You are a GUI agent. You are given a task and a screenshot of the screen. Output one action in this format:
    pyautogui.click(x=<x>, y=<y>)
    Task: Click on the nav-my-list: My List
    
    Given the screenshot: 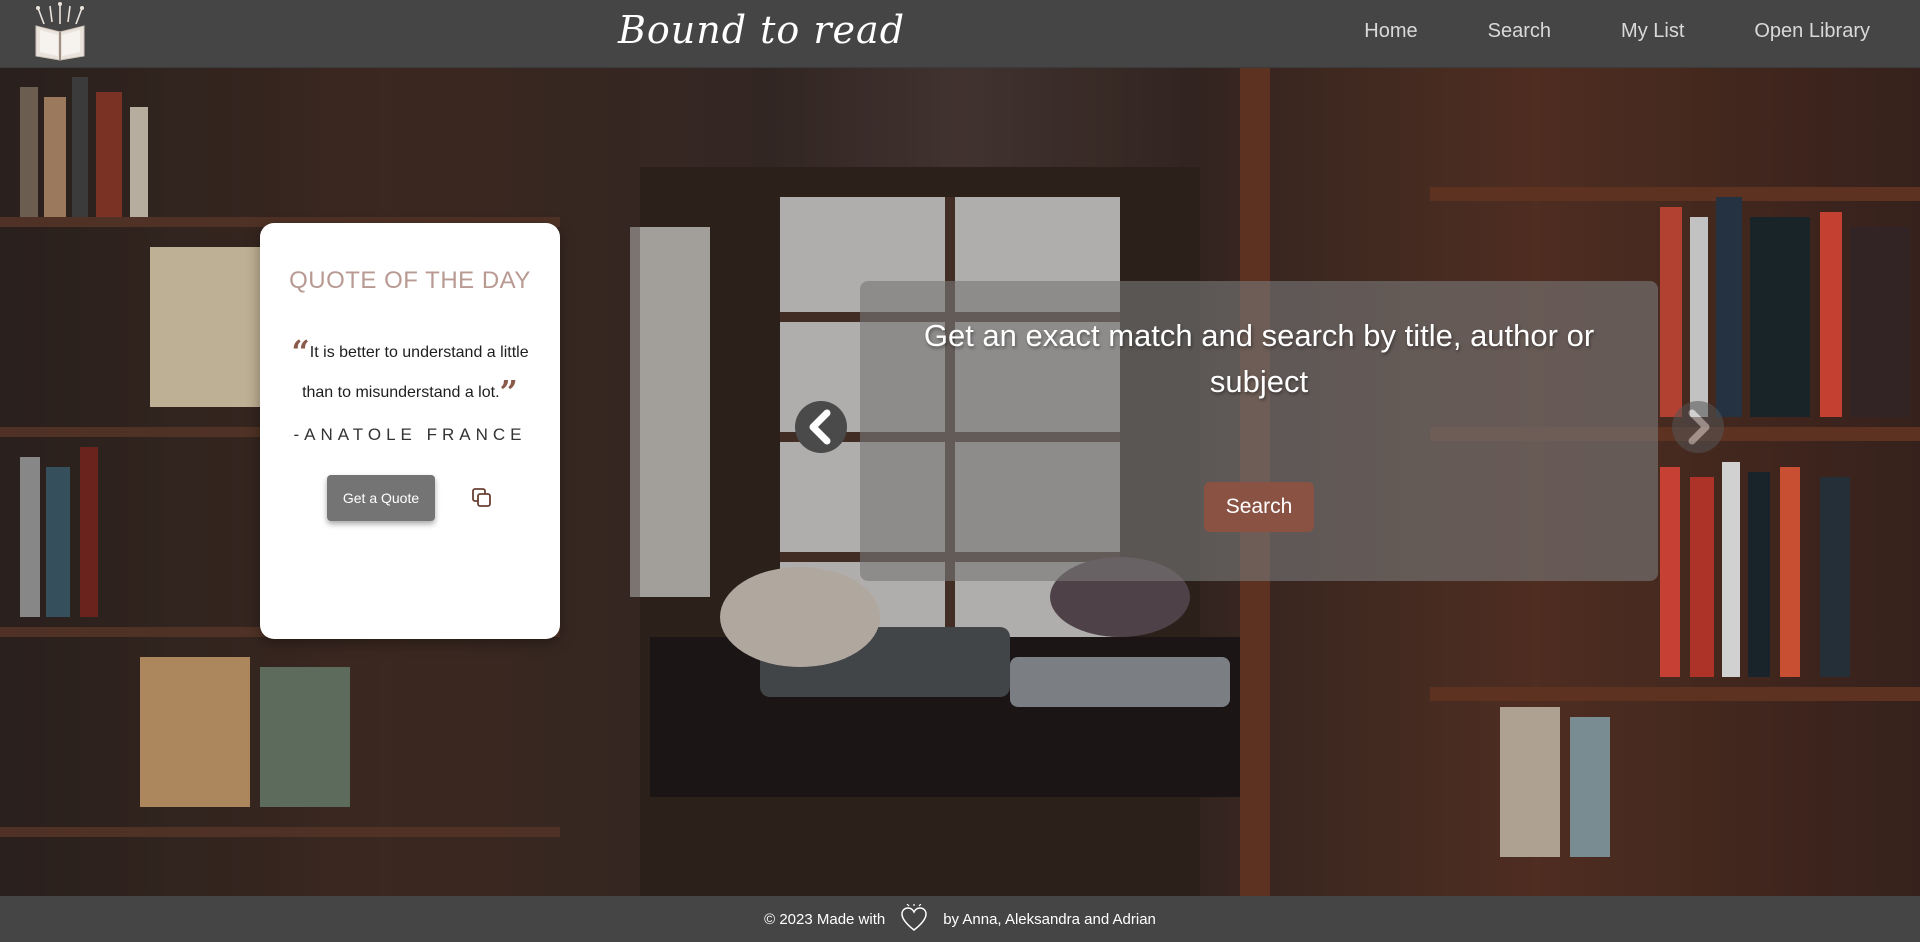 What is the action you would take?
    pyautogui.click(x=1652, y=31)
    